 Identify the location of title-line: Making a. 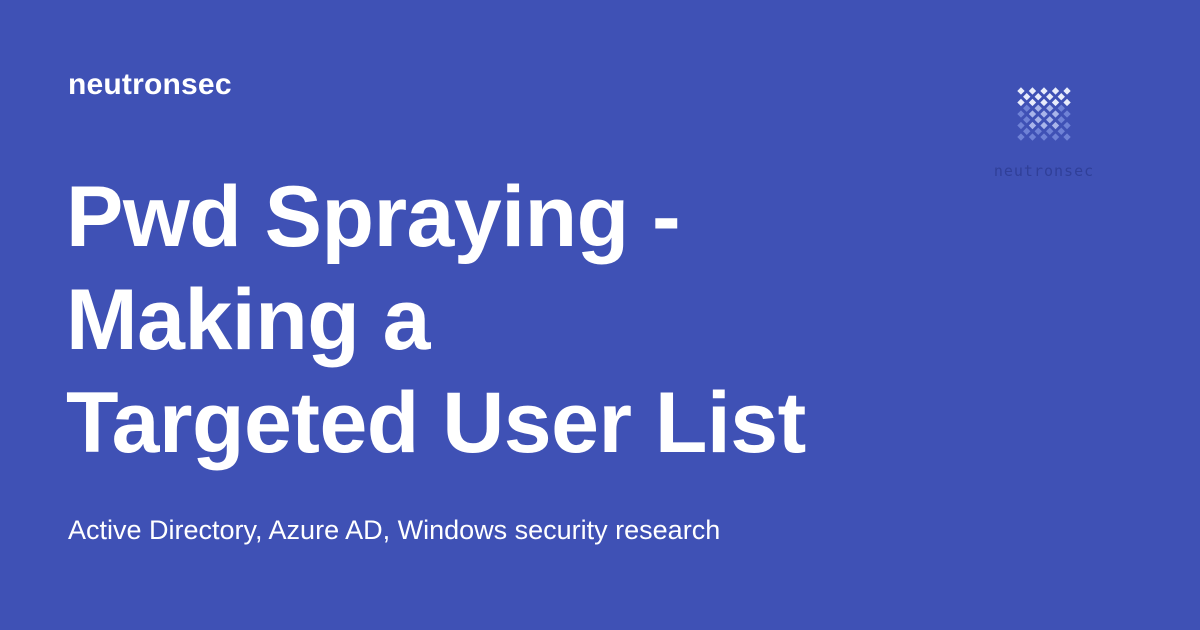
(248, 320).